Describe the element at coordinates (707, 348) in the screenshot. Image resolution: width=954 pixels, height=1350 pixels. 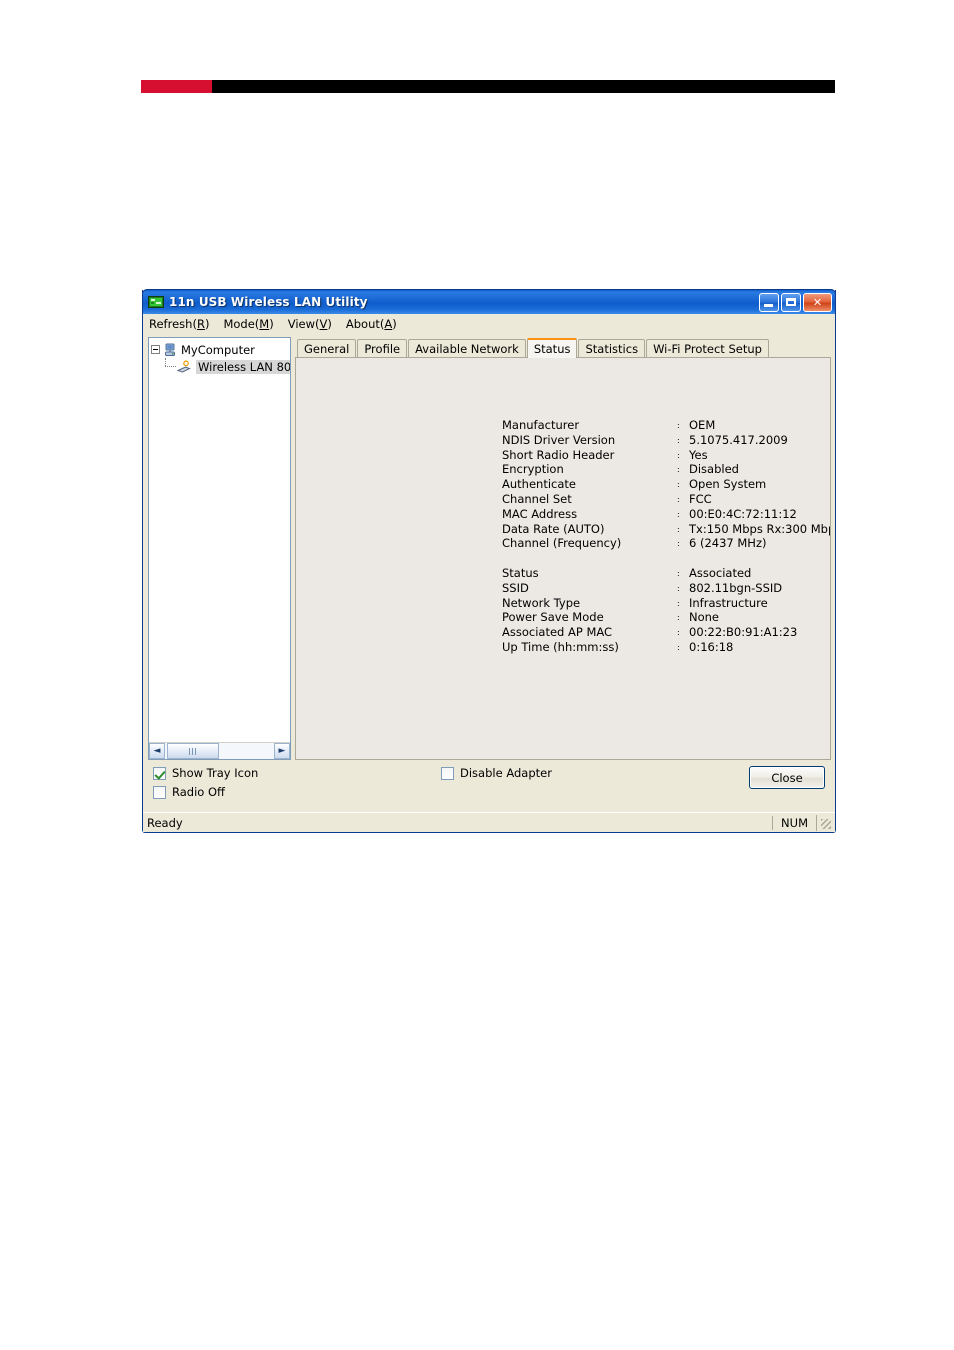
I see `tab-wifi-protect-setup: Wi-Fi Protect Setup` at that location.